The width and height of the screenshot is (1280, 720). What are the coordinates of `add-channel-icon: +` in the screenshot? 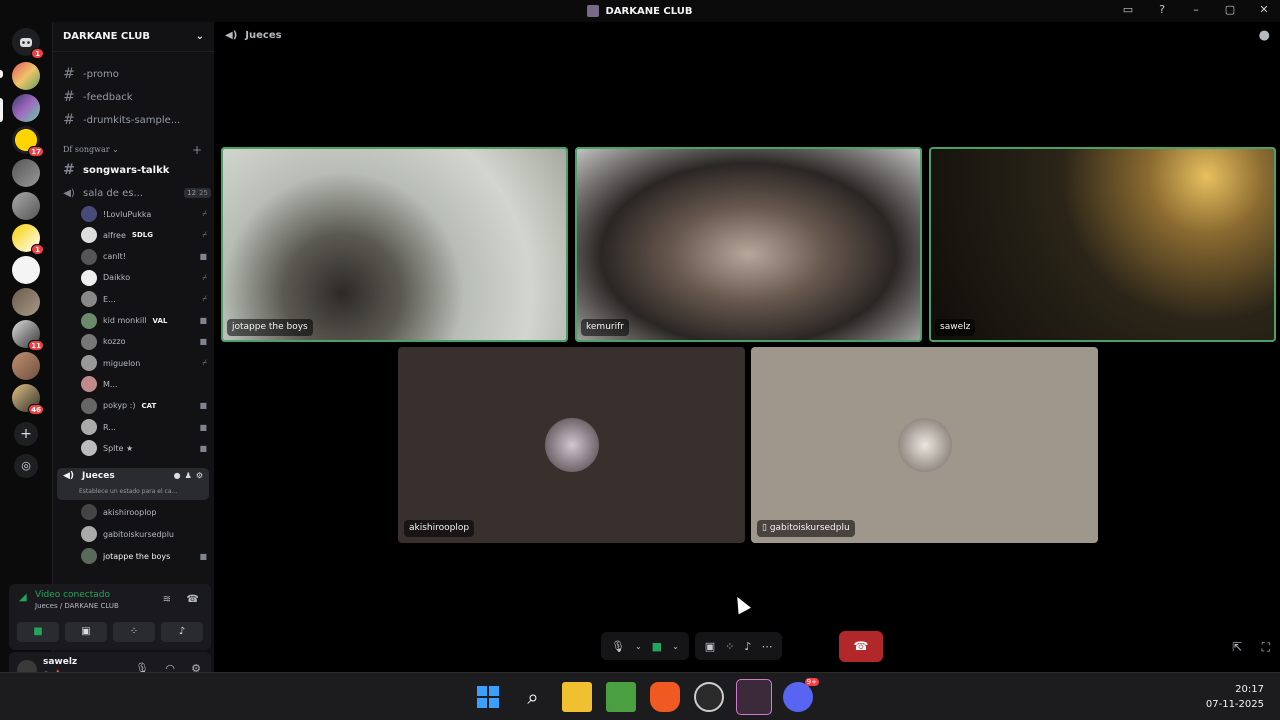 It's located at (197, 150).